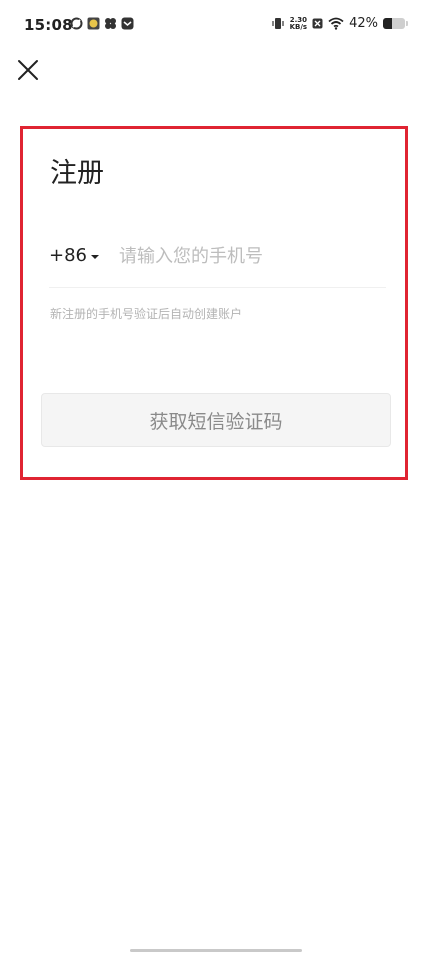  I want to click on close-button, so click(28, 70).